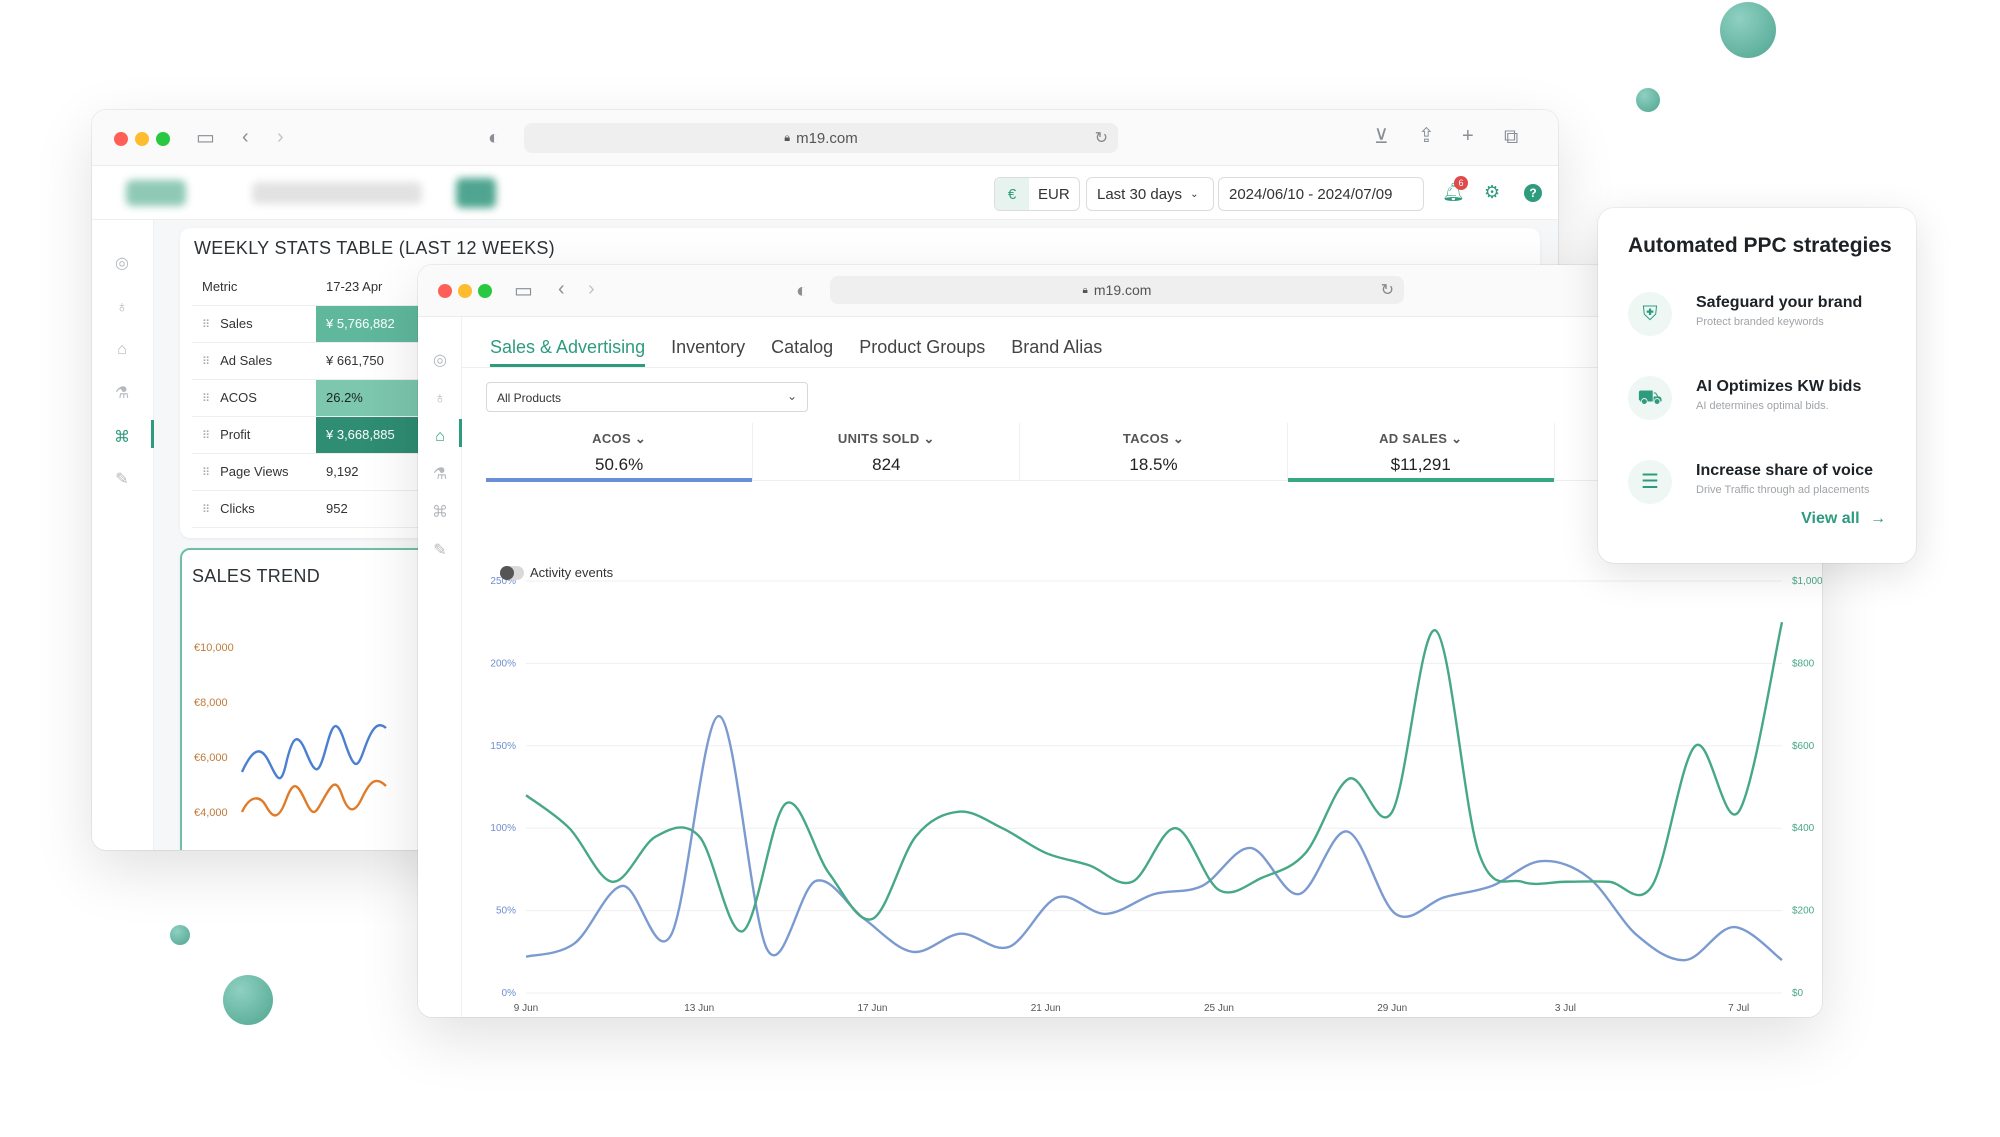 This screenshot has height=1137, width=2000. What do you see at coordinates (1760, 245) in the screenshot?
I see `panel-title: Automated PPC strategies` at bounding box center [1760, 245].